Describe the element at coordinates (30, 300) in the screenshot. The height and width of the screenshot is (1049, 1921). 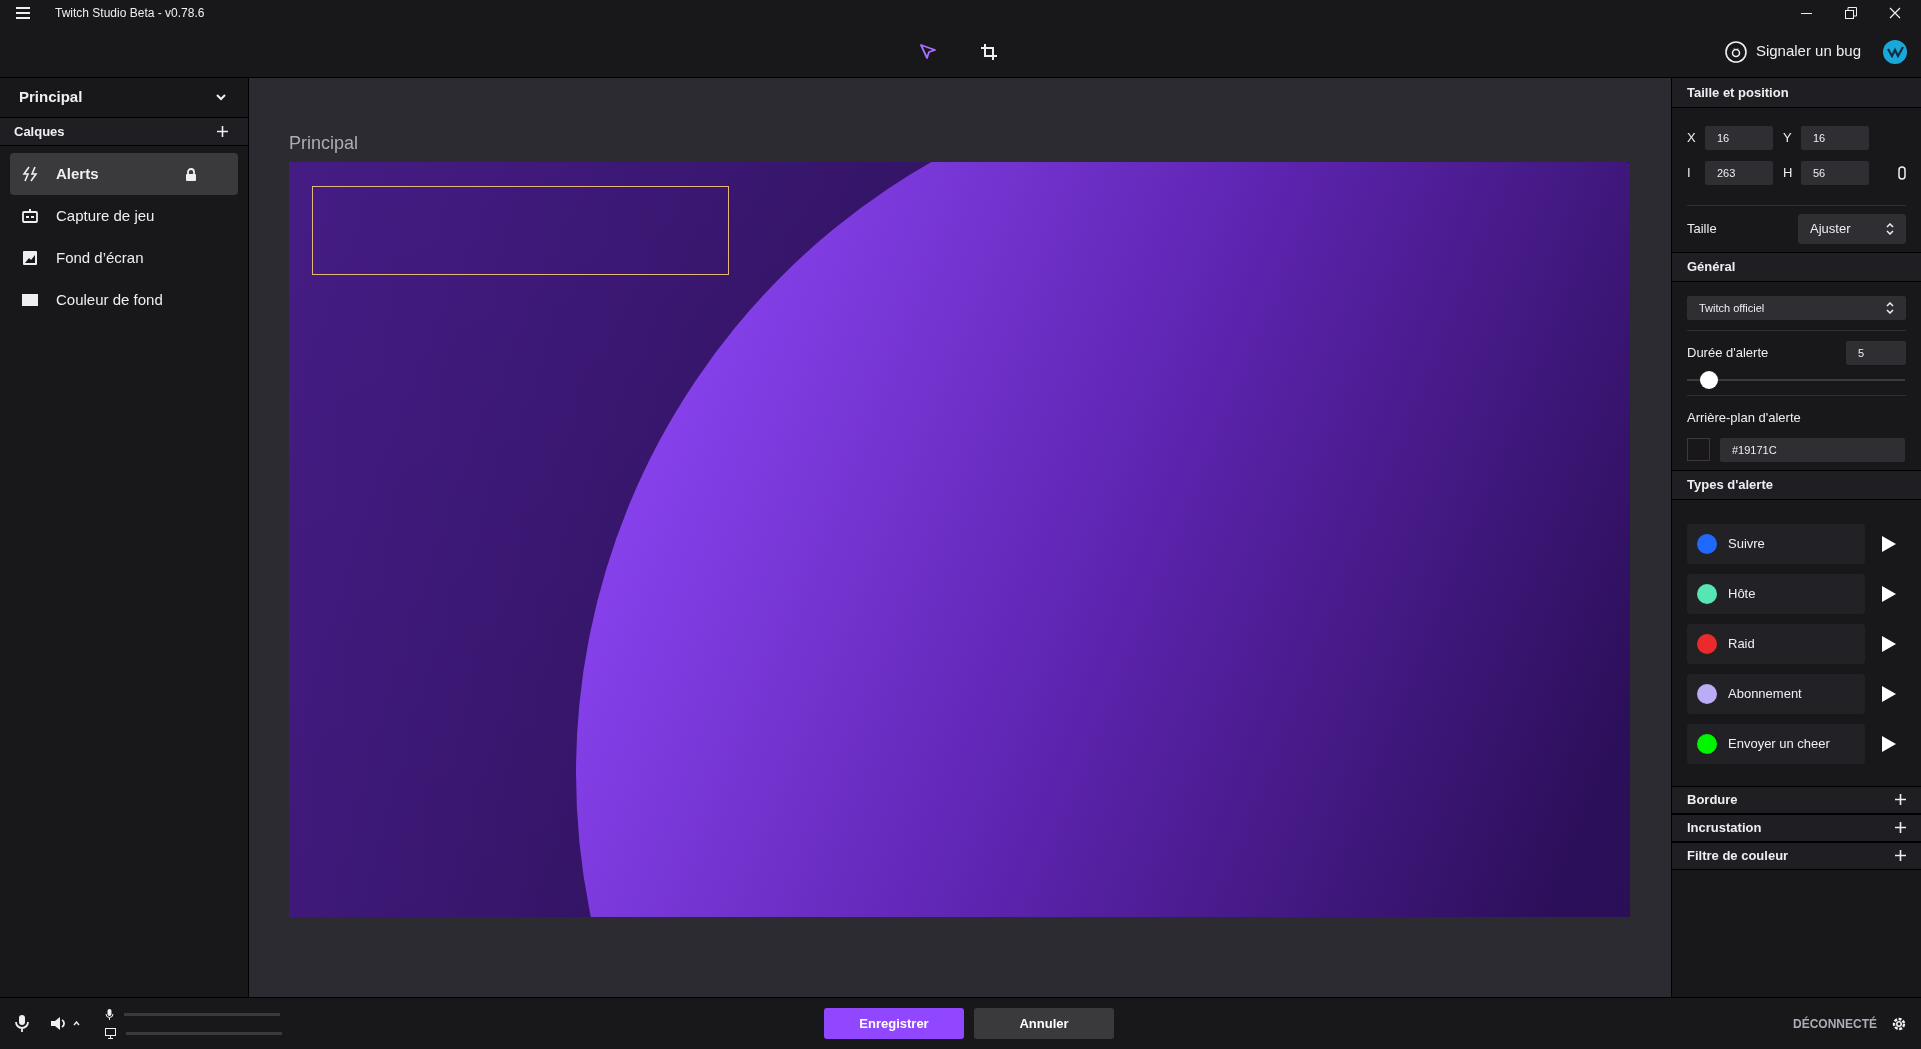
I see `color-fill-icon` at that location.